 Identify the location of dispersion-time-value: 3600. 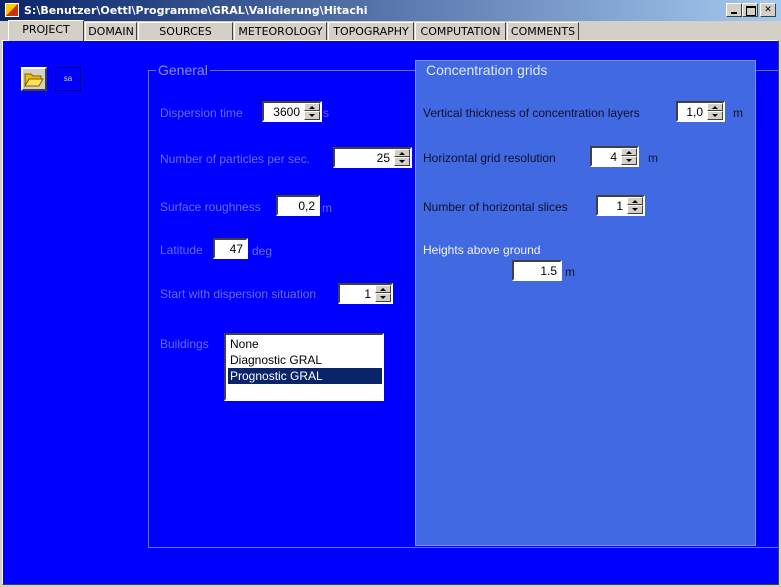
(286, 112).